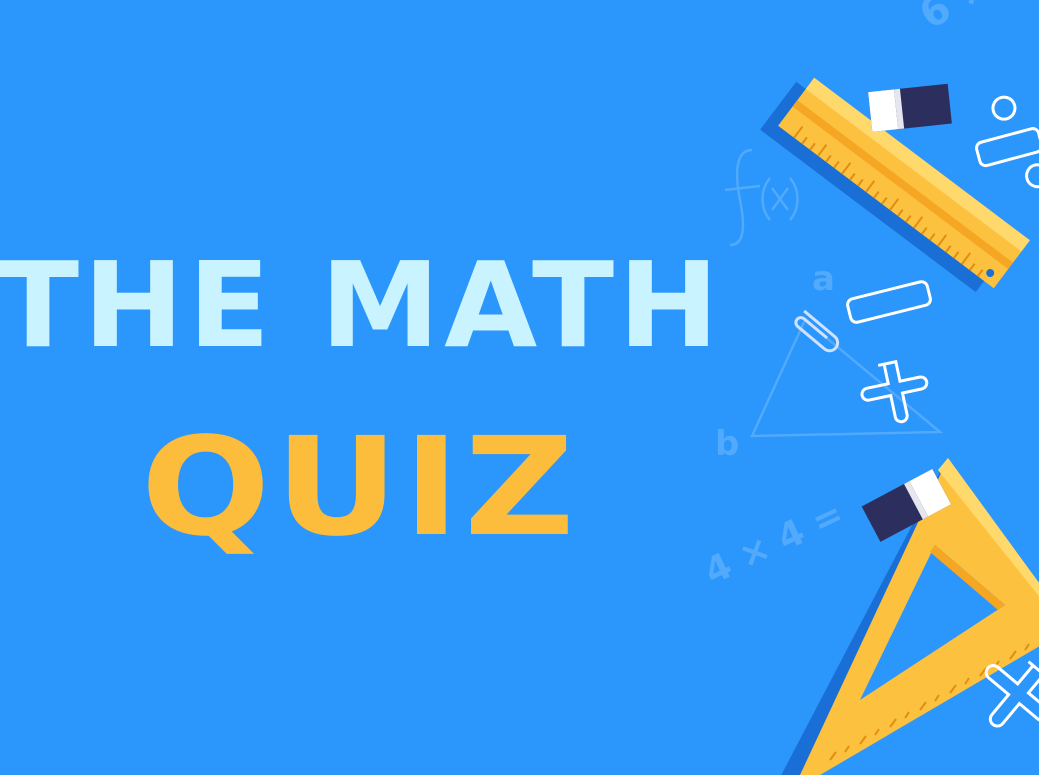 The height and width of the screenshot is (775, 1039). Describe the element at coordinates (1007, 142) in the screenshot. I see `percent-icon` at that location.